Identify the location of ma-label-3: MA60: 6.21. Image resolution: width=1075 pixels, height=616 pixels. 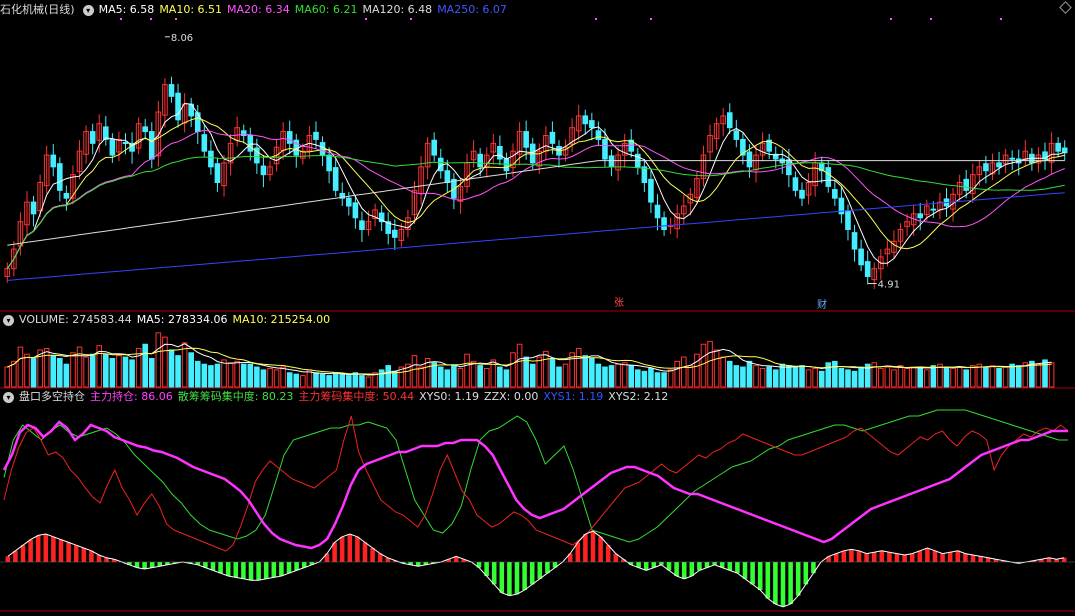
(326, 9).